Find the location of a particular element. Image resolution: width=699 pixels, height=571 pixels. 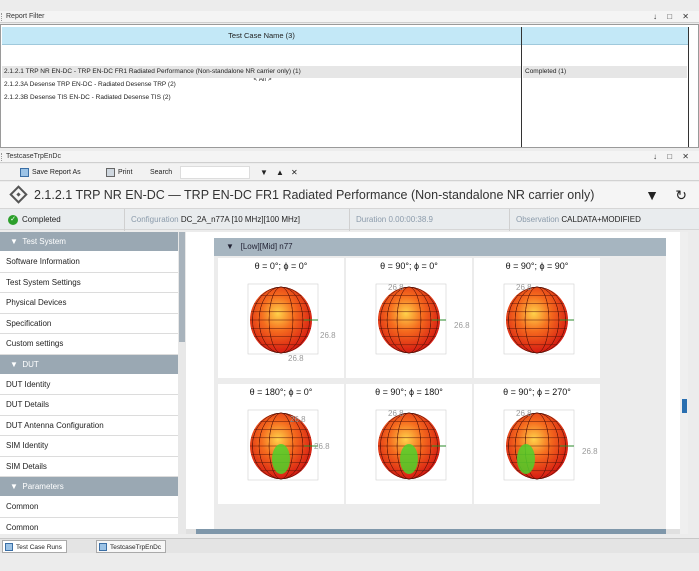

pane-title-text: TestcaseTrpEnDc is located at coordinates (33, 156).